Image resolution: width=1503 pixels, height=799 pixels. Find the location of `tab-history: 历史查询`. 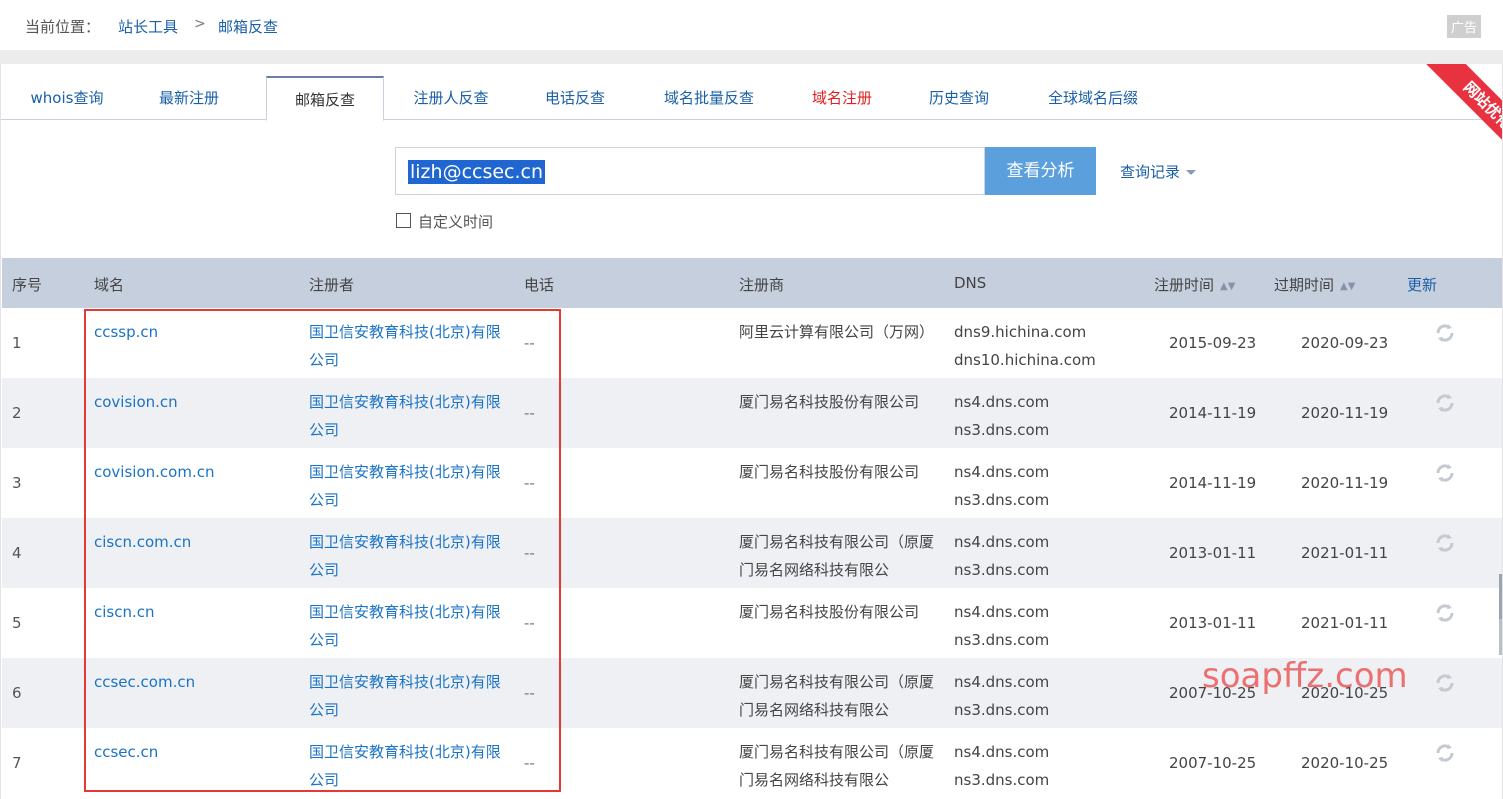

tab-history: 历史查询 is located at coordinates (959, 98).